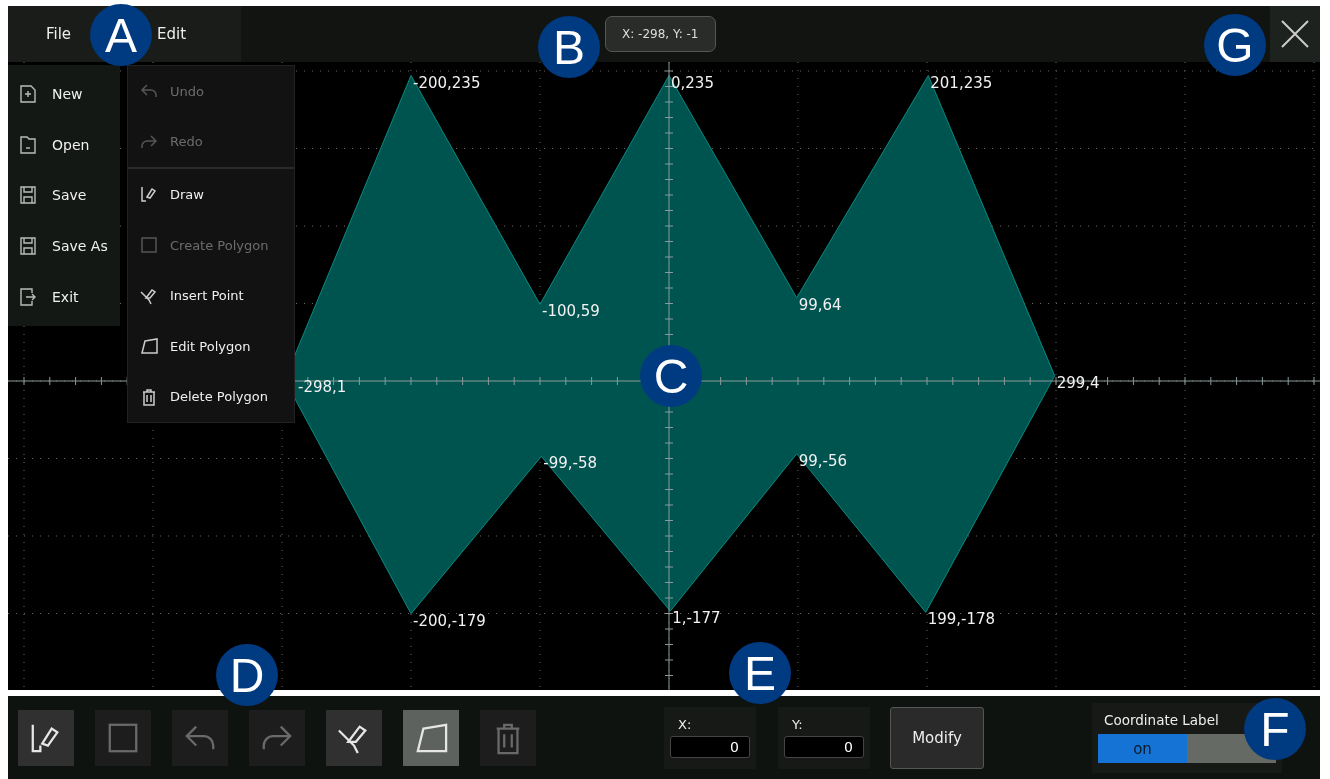 The width and height of the screenshot is (1330, 779). Describe the element at coordinates (322, 386) in the screenshot. I see `vertex-label: -298,1` at that location.